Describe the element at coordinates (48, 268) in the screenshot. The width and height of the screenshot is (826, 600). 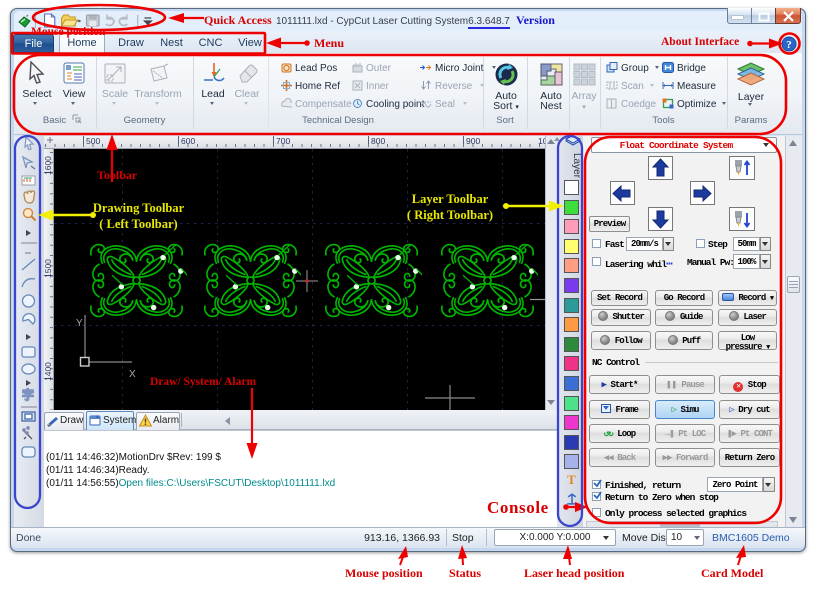
I see `svg-text: 1500` at that location.